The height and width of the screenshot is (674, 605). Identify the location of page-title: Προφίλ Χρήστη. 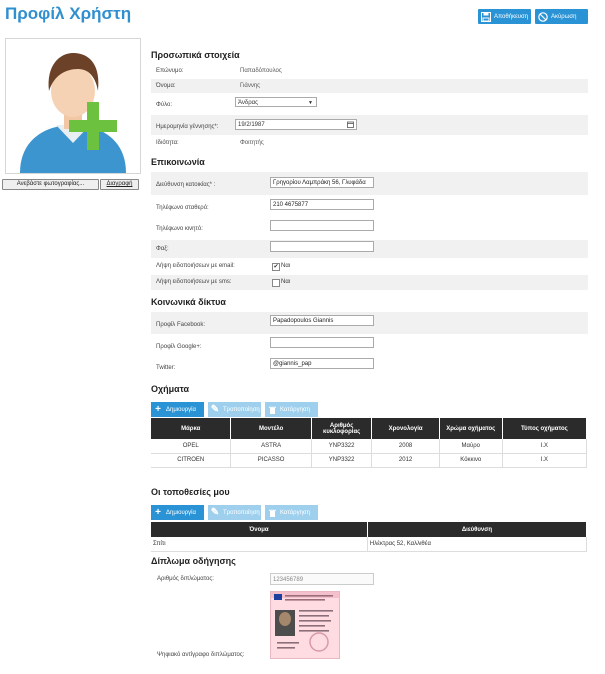
(68, 13).